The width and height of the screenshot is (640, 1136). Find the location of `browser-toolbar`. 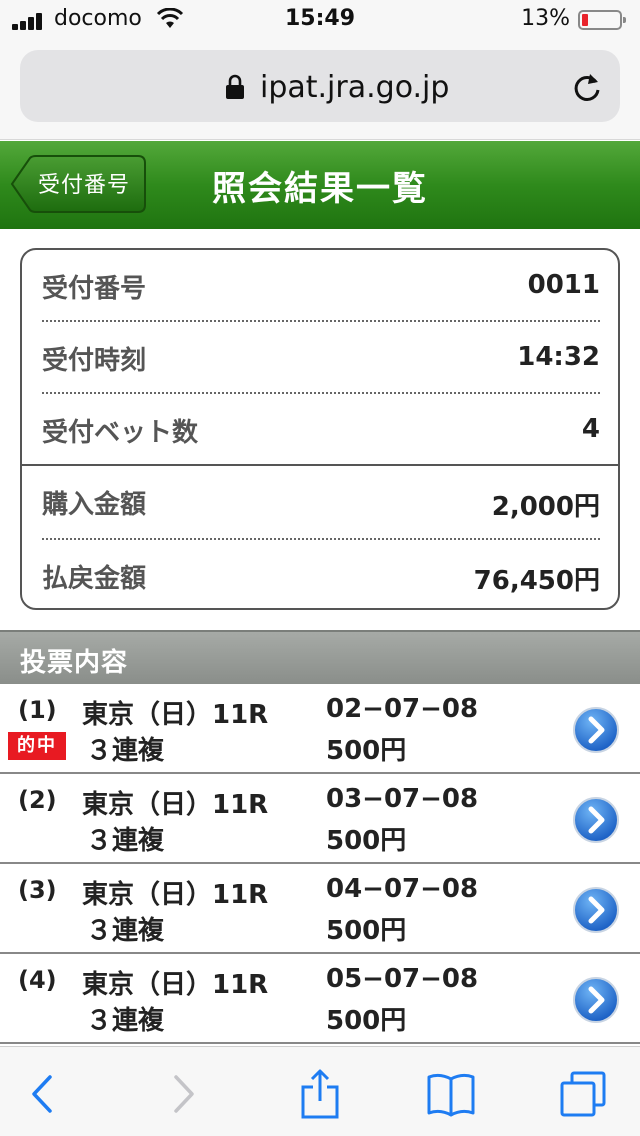

browser-toolbar is located at coordinates (320, 1091).